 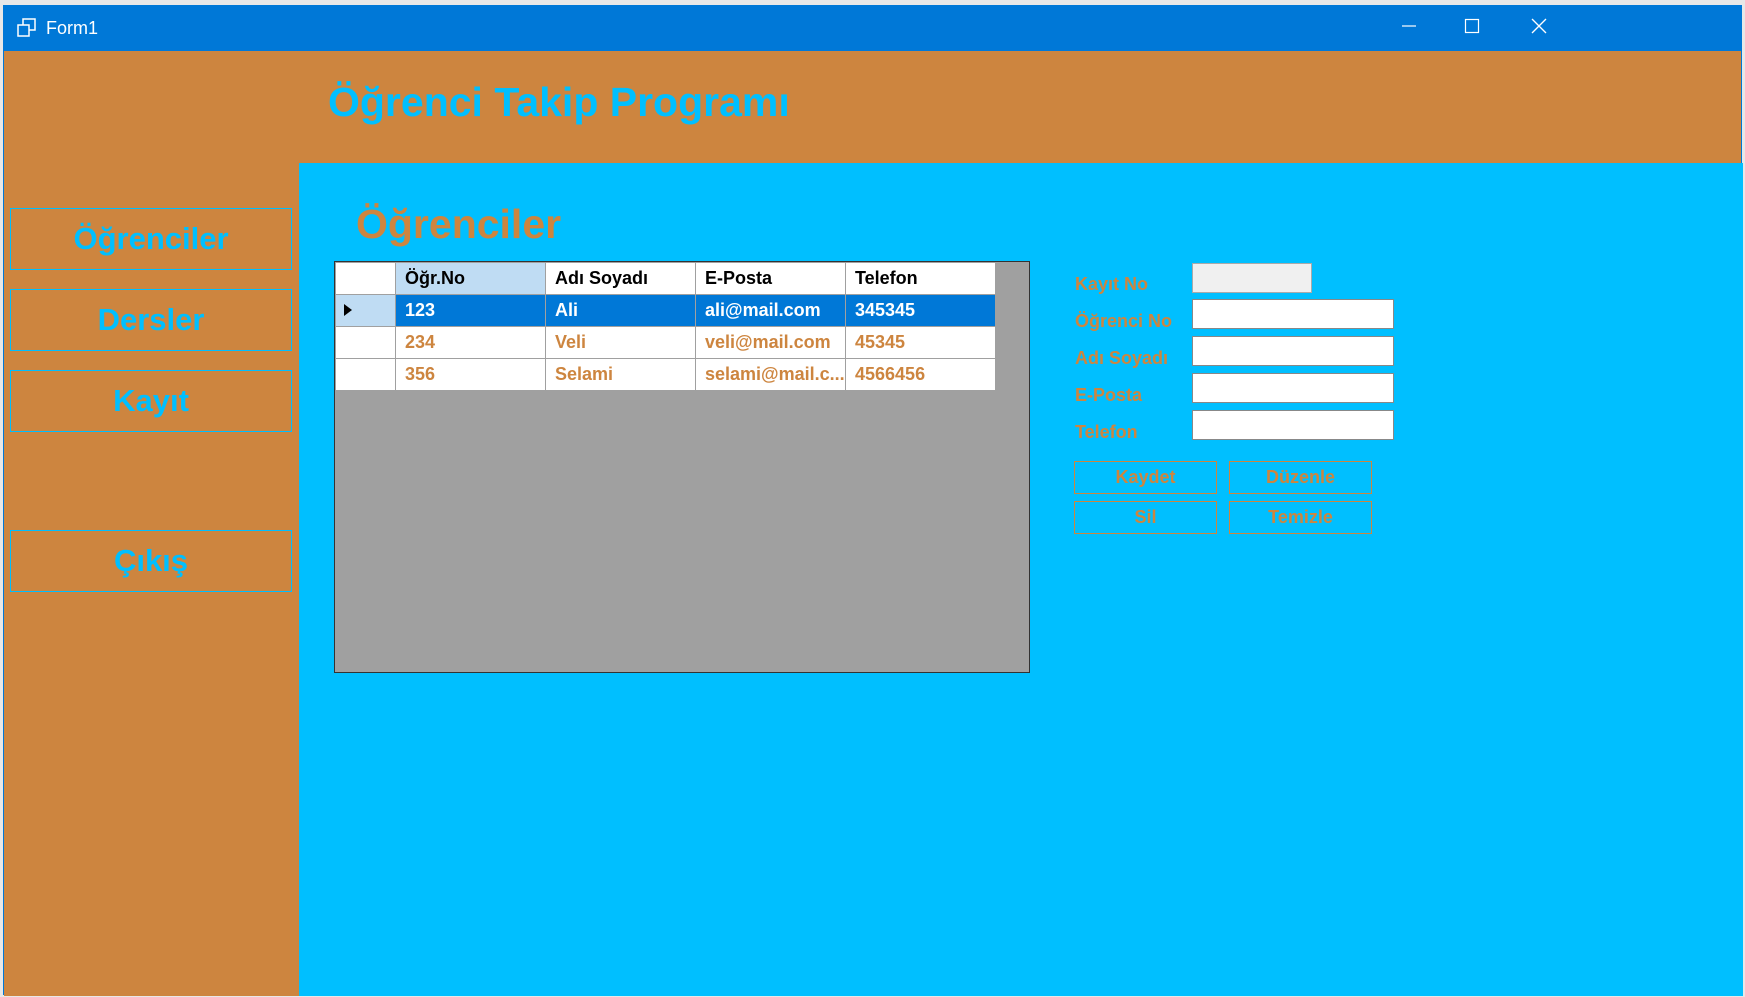 What do you see at coordinates (72, 28) in the screenshot?
I see `window-title: Form1` at bounding box center [72, 28].